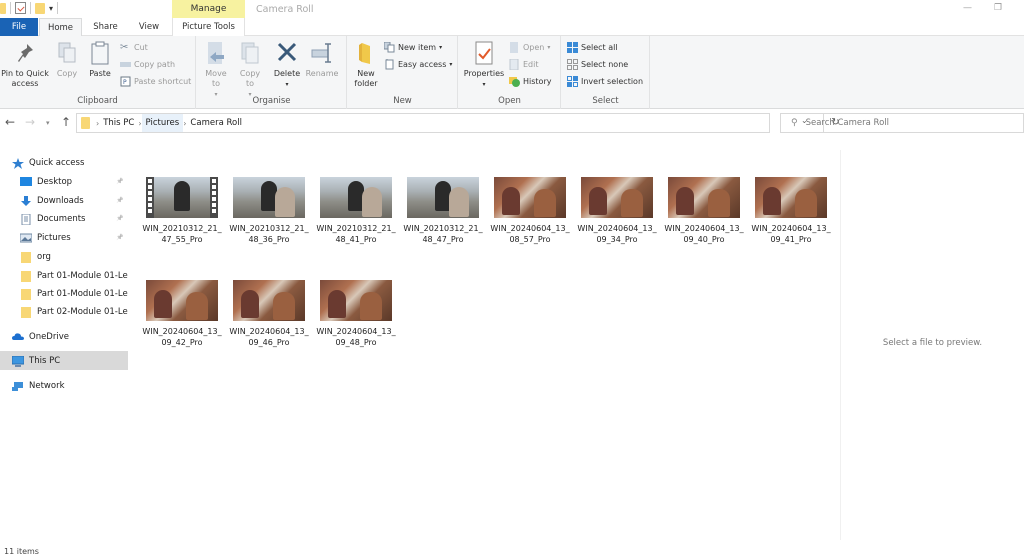 The height and width of the screenshot is (559, 1024). What do you see at coordinates (704, 211) in the screenshot?
I see `file-item: WIN_20240604_13_09_40_Pro` at bounding box center [704, 211].